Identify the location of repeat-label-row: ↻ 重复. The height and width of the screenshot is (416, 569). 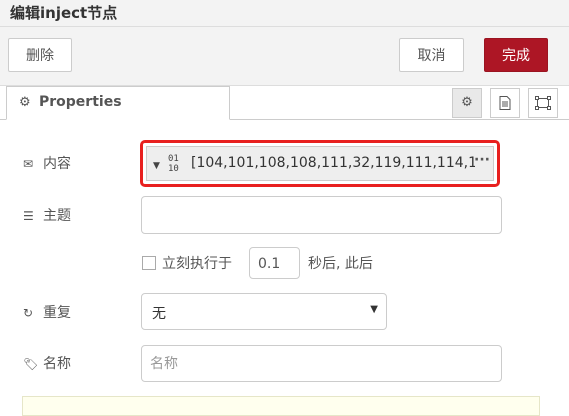
(47, 312).